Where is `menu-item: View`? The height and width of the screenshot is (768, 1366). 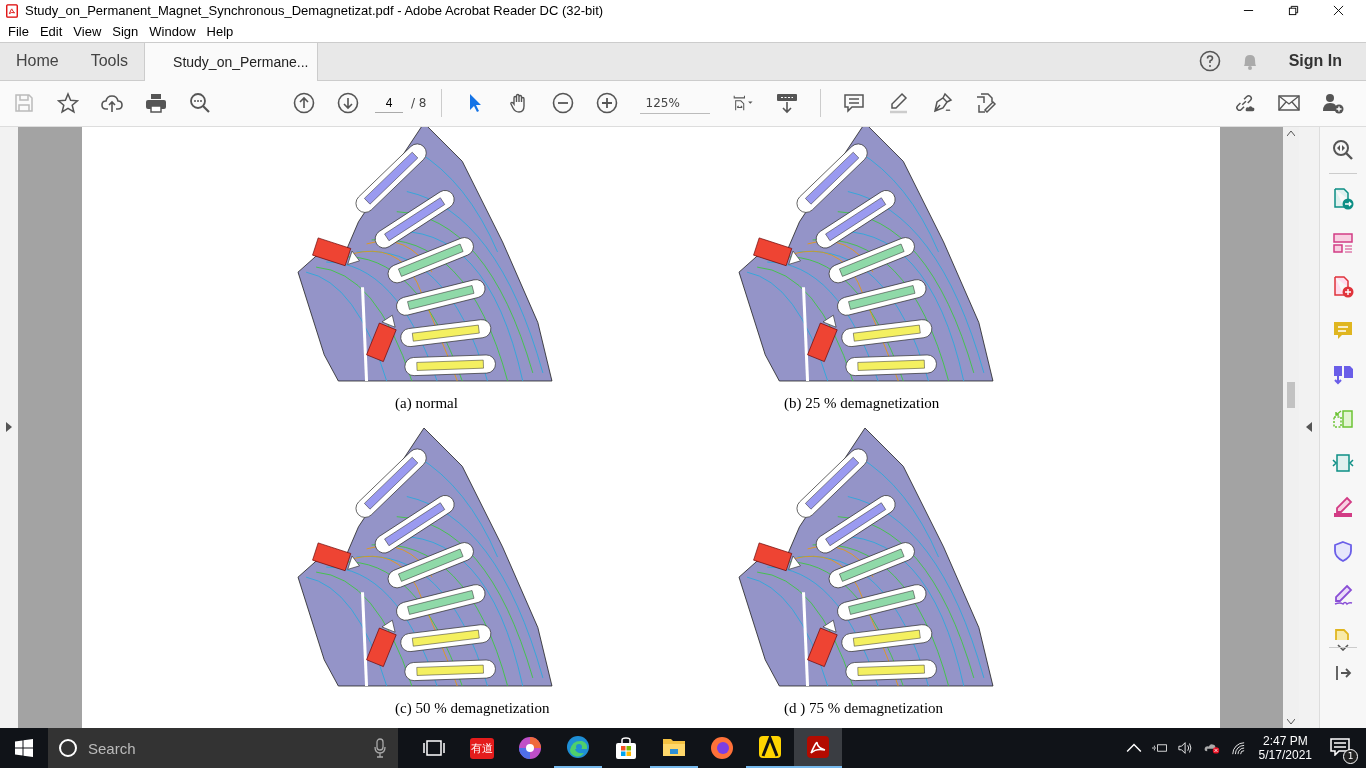
menu-item: View is located at coordinates (89, 32).